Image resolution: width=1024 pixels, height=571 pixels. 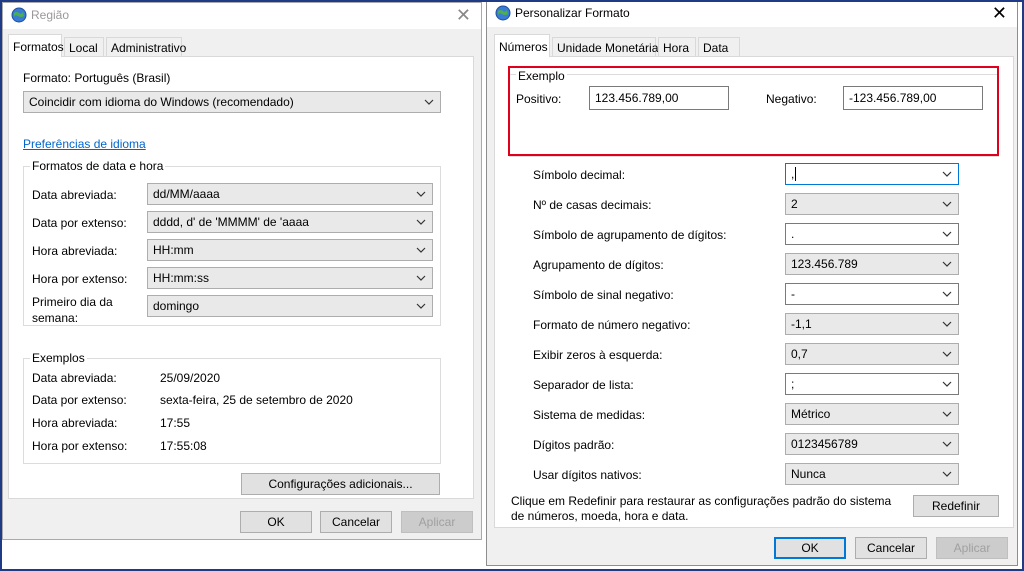 What do you see at coordinates (872, 414) in the screenshot?
I see `measurement-system-select: Métrico` at bounding box center [872, 414].